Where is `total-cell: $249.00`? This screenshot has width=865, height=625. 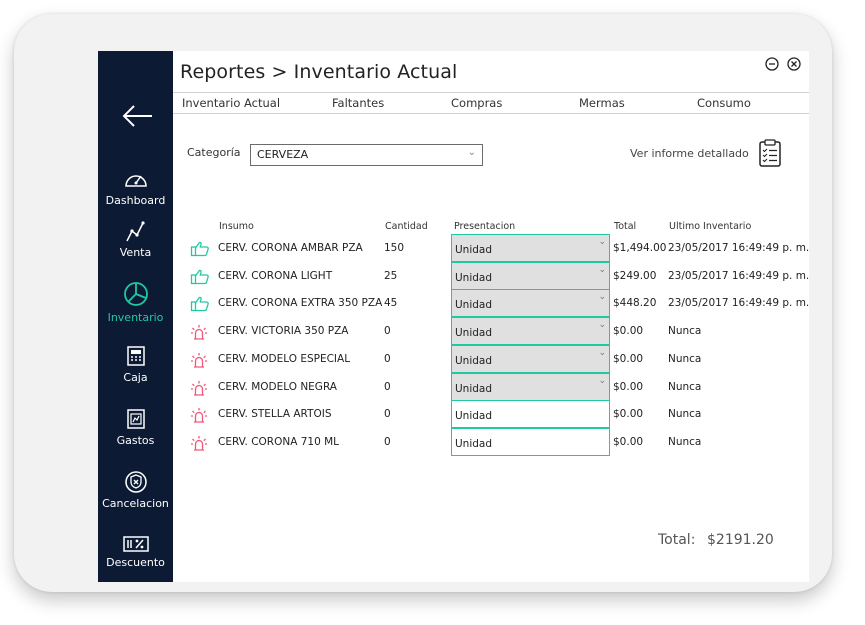 total-cell: $249.00 is located at coordinates (635, 275).